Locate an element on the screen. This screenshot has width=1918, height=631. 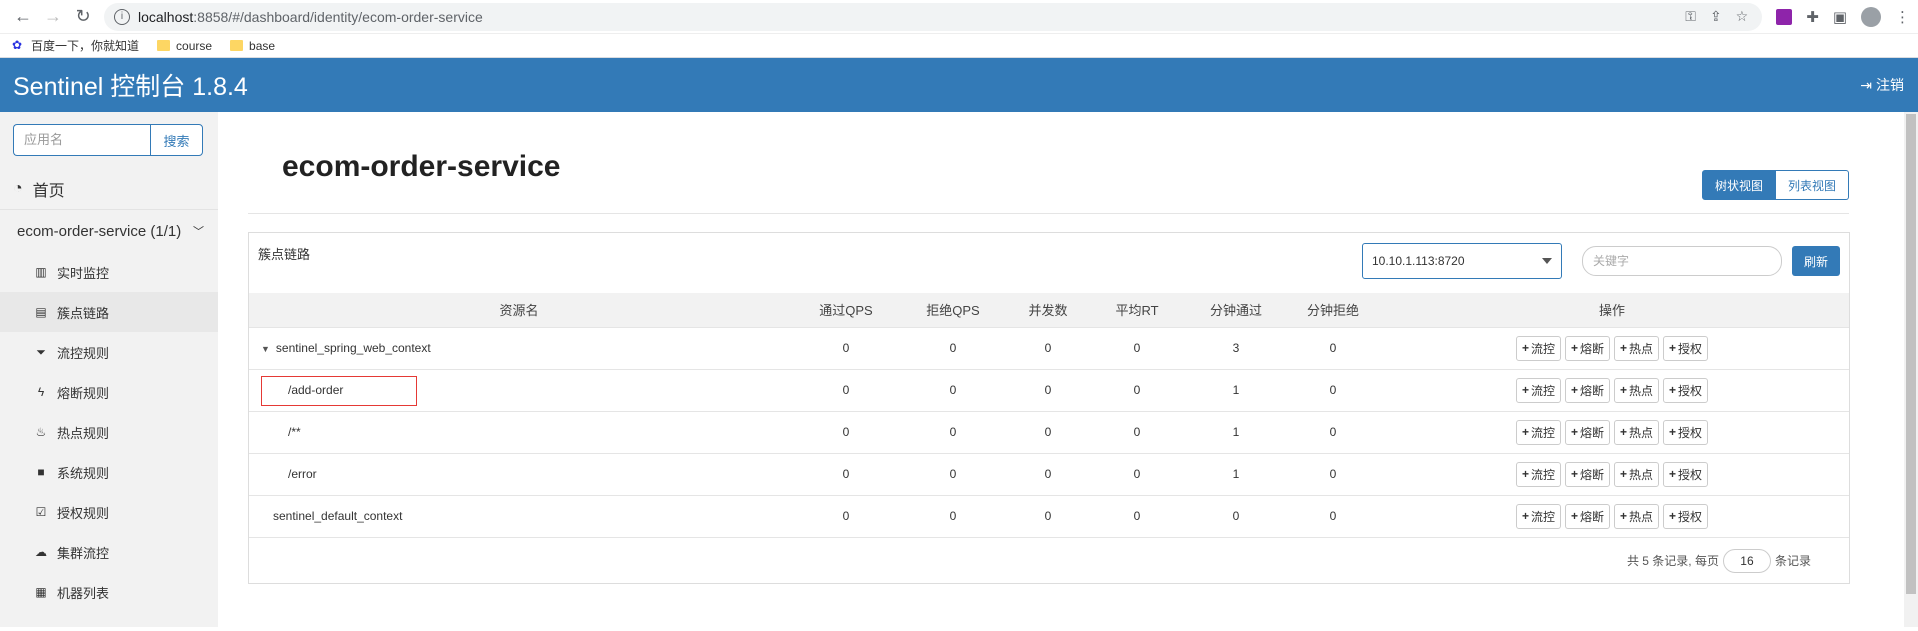
sidebar-item-flow-rules: ⏷ 流控规则 is located at coordinates (109, 352).